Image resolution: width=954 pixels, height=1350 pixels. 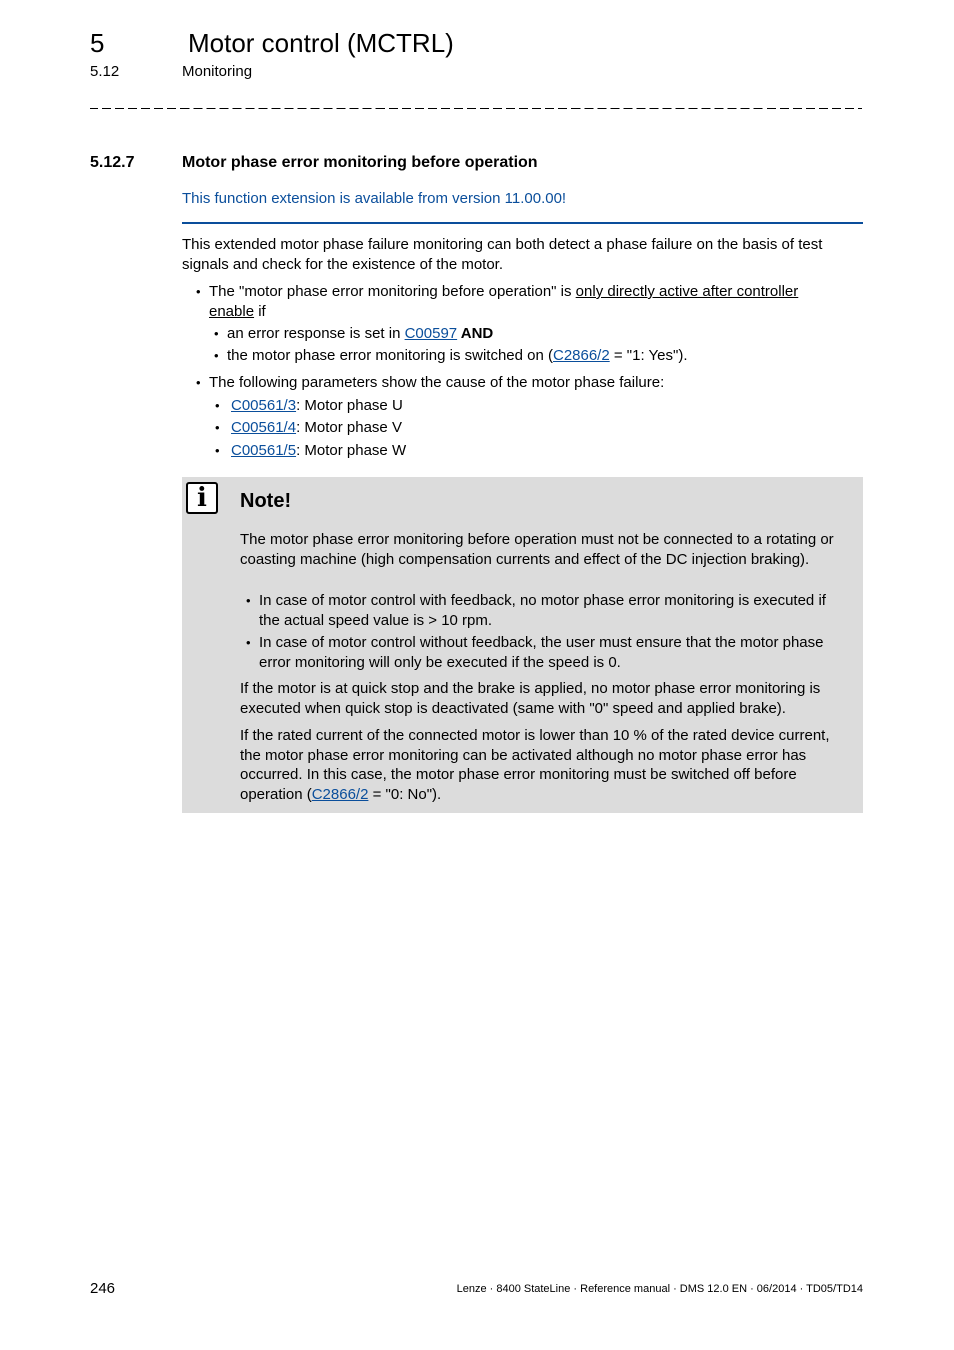 What do you see at coordinates (349, 427) in the screenshot?
I see `param-label: : Motor phase V` at bounding box center [349, 427].